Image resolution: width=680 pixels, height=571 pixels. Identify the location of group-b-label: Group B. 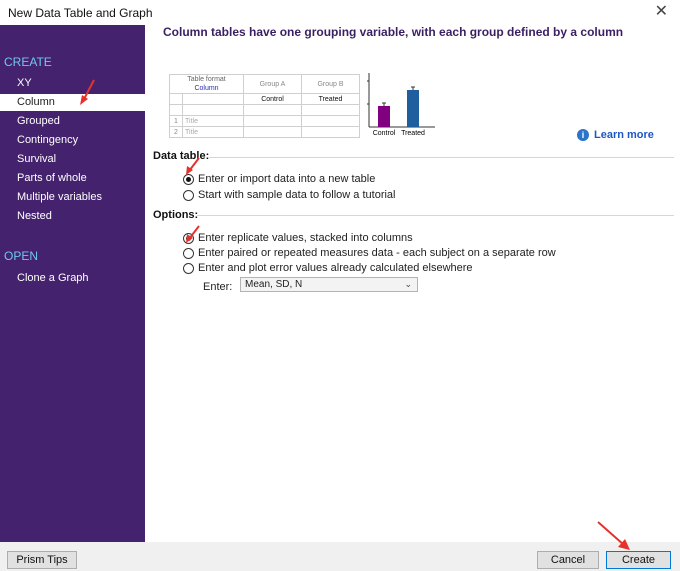
(330, 84).